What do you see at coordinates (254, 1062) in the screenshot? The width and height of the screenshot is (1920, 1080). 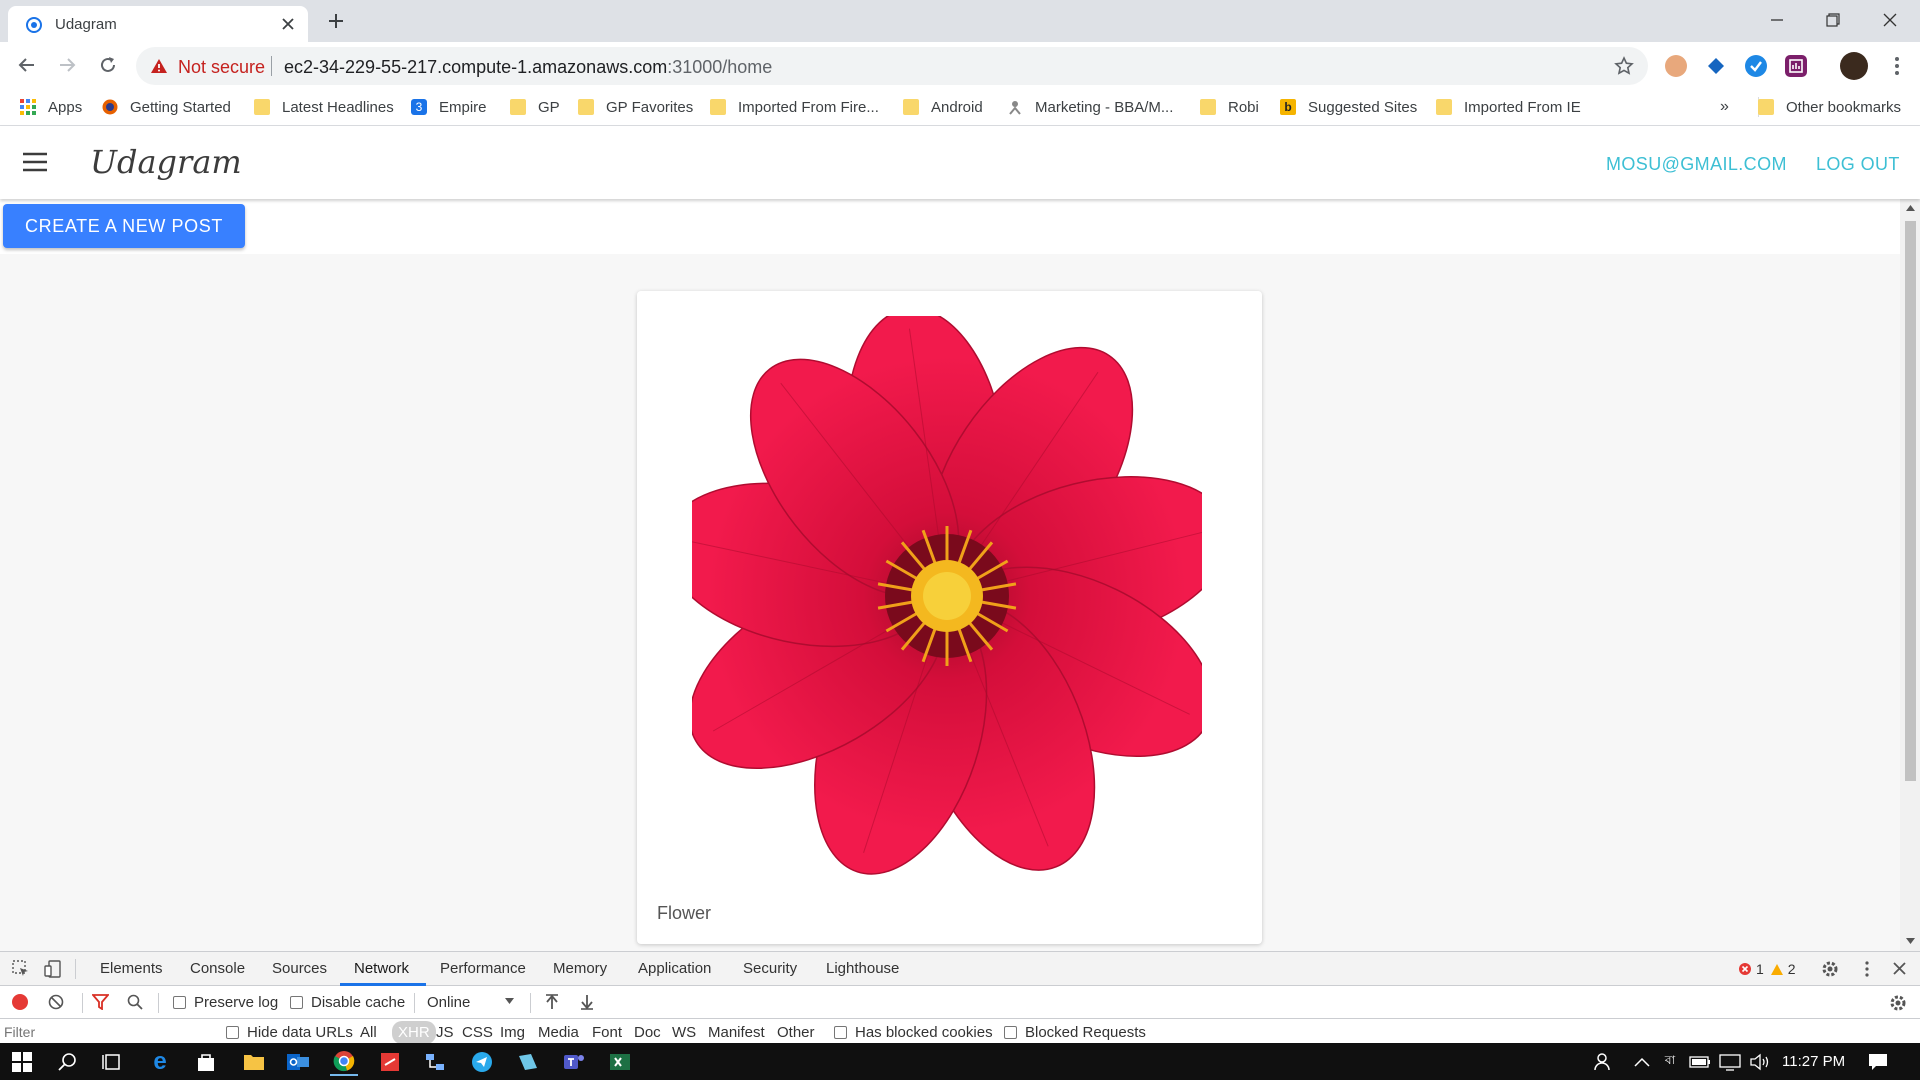 I see `file-explorer-icon` at bounding box center [254, 1062].